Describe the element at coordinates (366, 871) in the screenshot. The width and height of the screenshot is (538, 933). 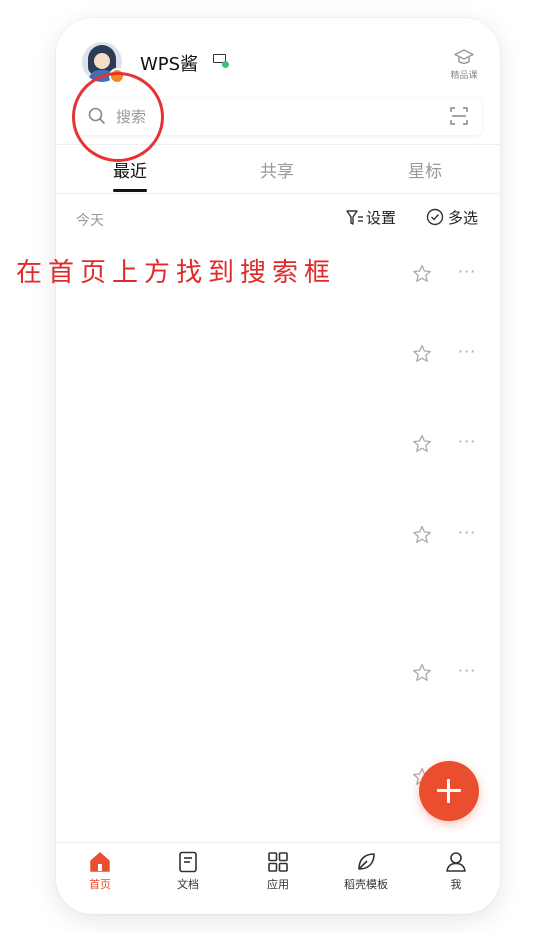
I see `nav-templates: 稻壳模板` at that location.